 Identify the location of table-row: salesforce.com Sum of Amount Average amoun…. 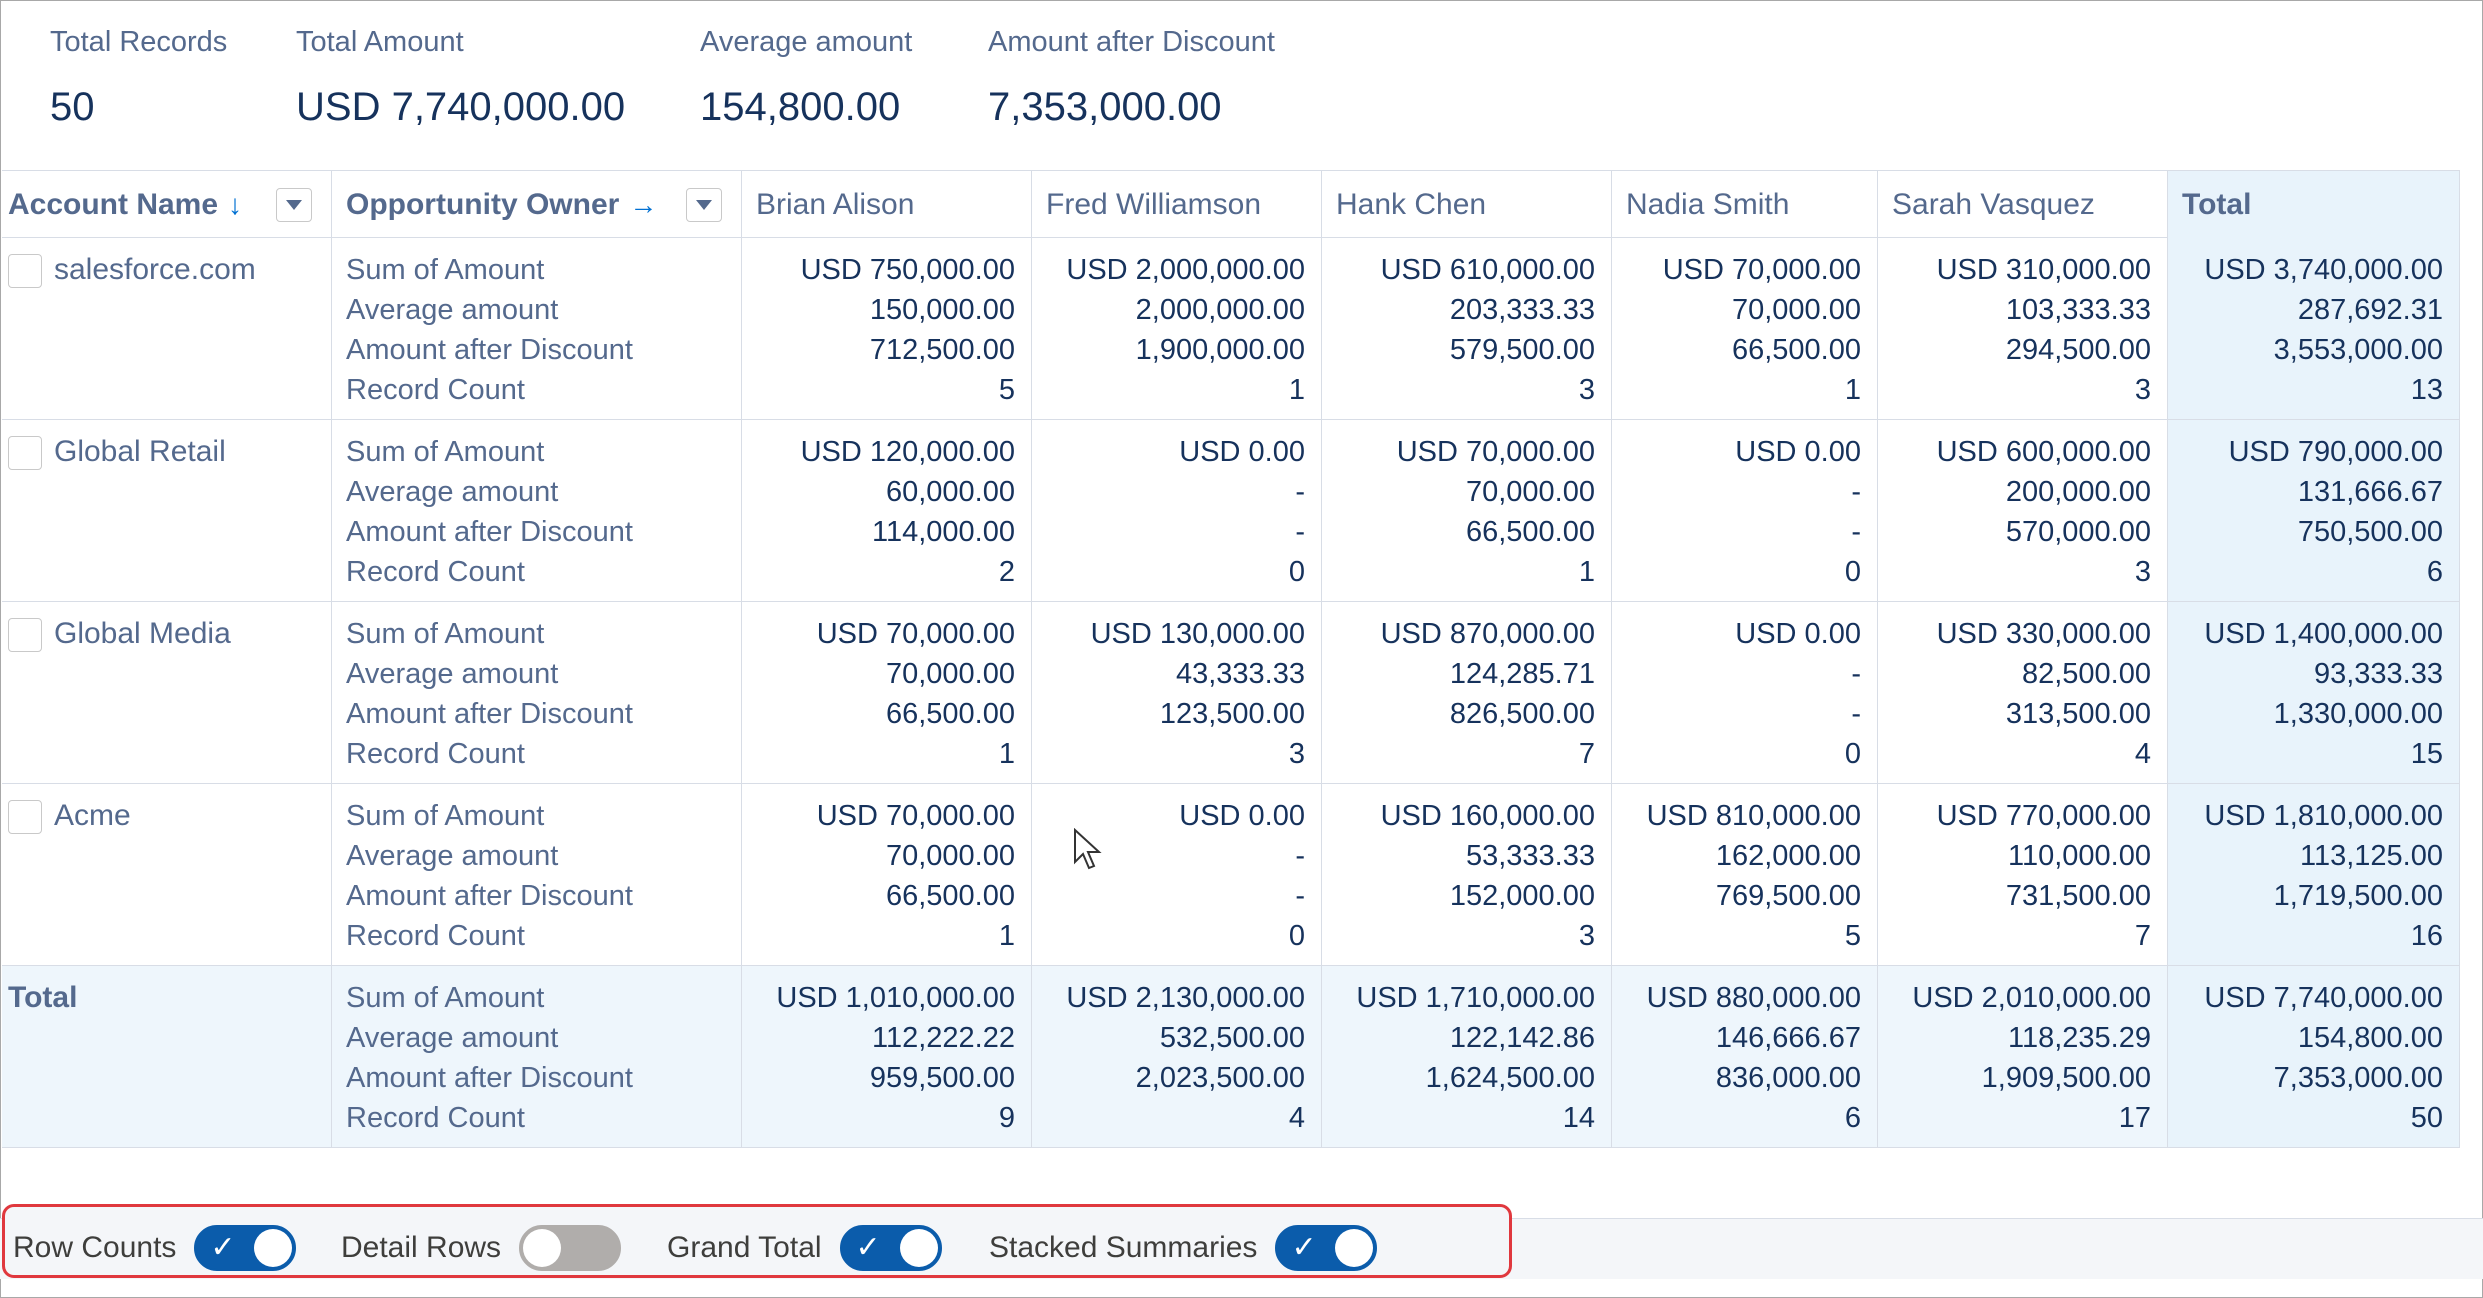
(1231, 329).